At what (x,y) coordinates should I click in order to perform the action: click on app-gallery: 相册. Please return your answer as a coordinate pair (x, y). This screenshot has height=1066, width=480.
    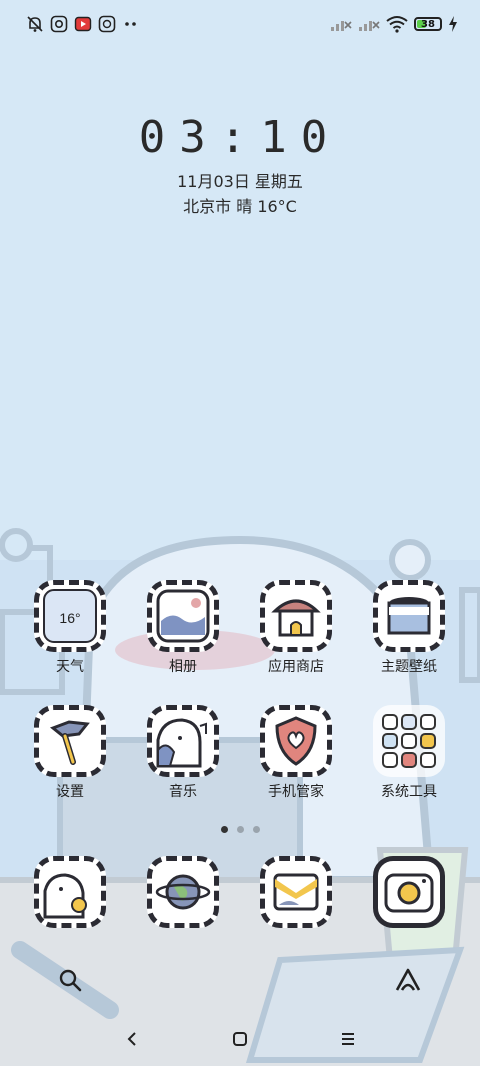
    Looking at the image, I should click on (183, 628).